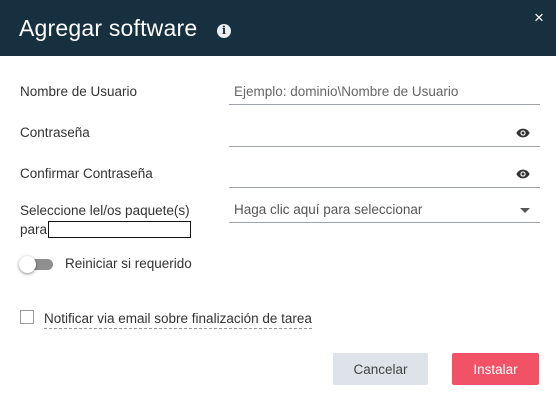 This screenshot has height=400, width=560. I want to click on username-input, so click(366, 91).